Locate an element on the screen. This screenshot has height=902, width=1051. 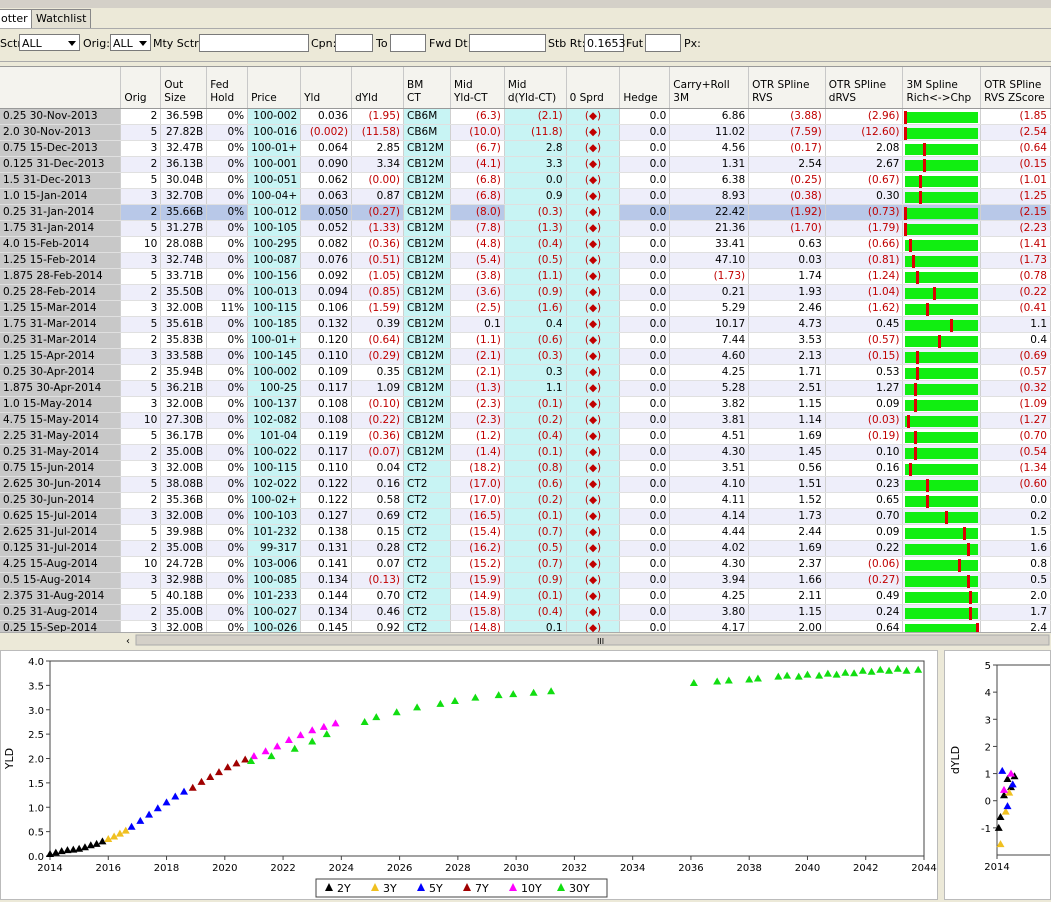
column-header-mid-yld-ct: Mid Yld-CT is located at coordinates (477, 88).